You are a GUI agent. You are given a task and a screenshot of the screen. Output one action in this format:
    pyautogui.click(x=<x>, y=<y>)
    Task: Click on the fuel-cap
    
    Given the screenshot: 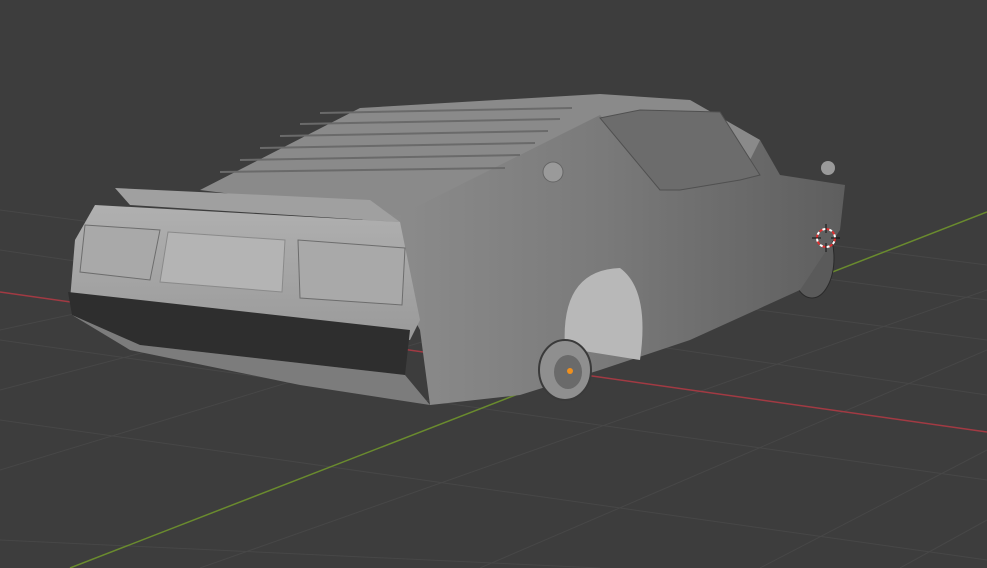 What is the action you would take?
    pyautogui.click(x=553, y=172)
    